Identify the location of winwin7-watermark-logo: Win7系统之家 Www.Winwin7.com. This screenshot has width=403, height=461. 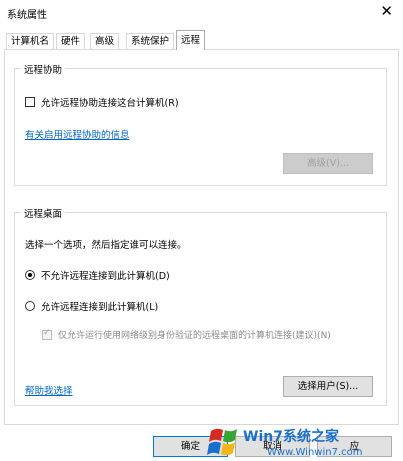
(284, 443).